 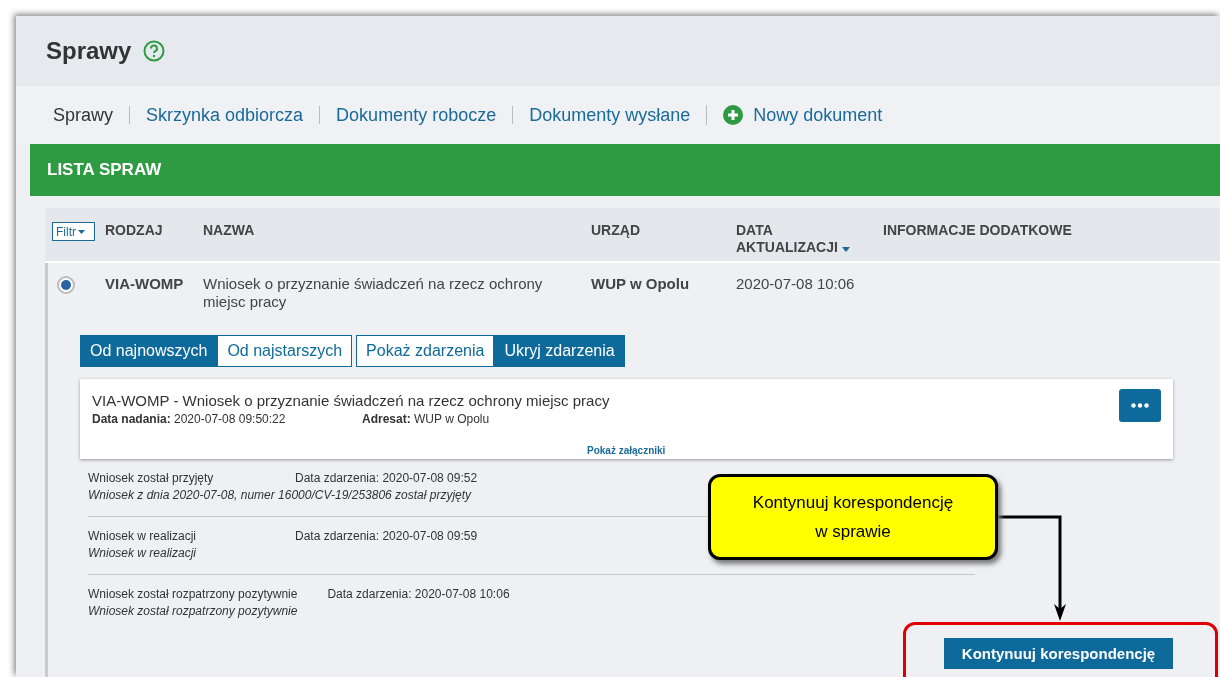 I want to click on sort-toggle-button: Od najnowszych, so click(x=149, y=351).